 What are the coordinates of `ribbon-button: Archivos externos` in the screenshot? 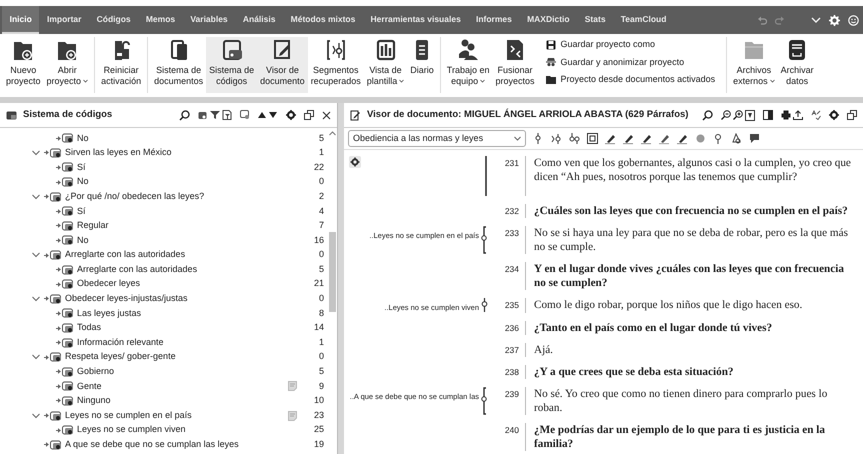 It's located at (754, 65).